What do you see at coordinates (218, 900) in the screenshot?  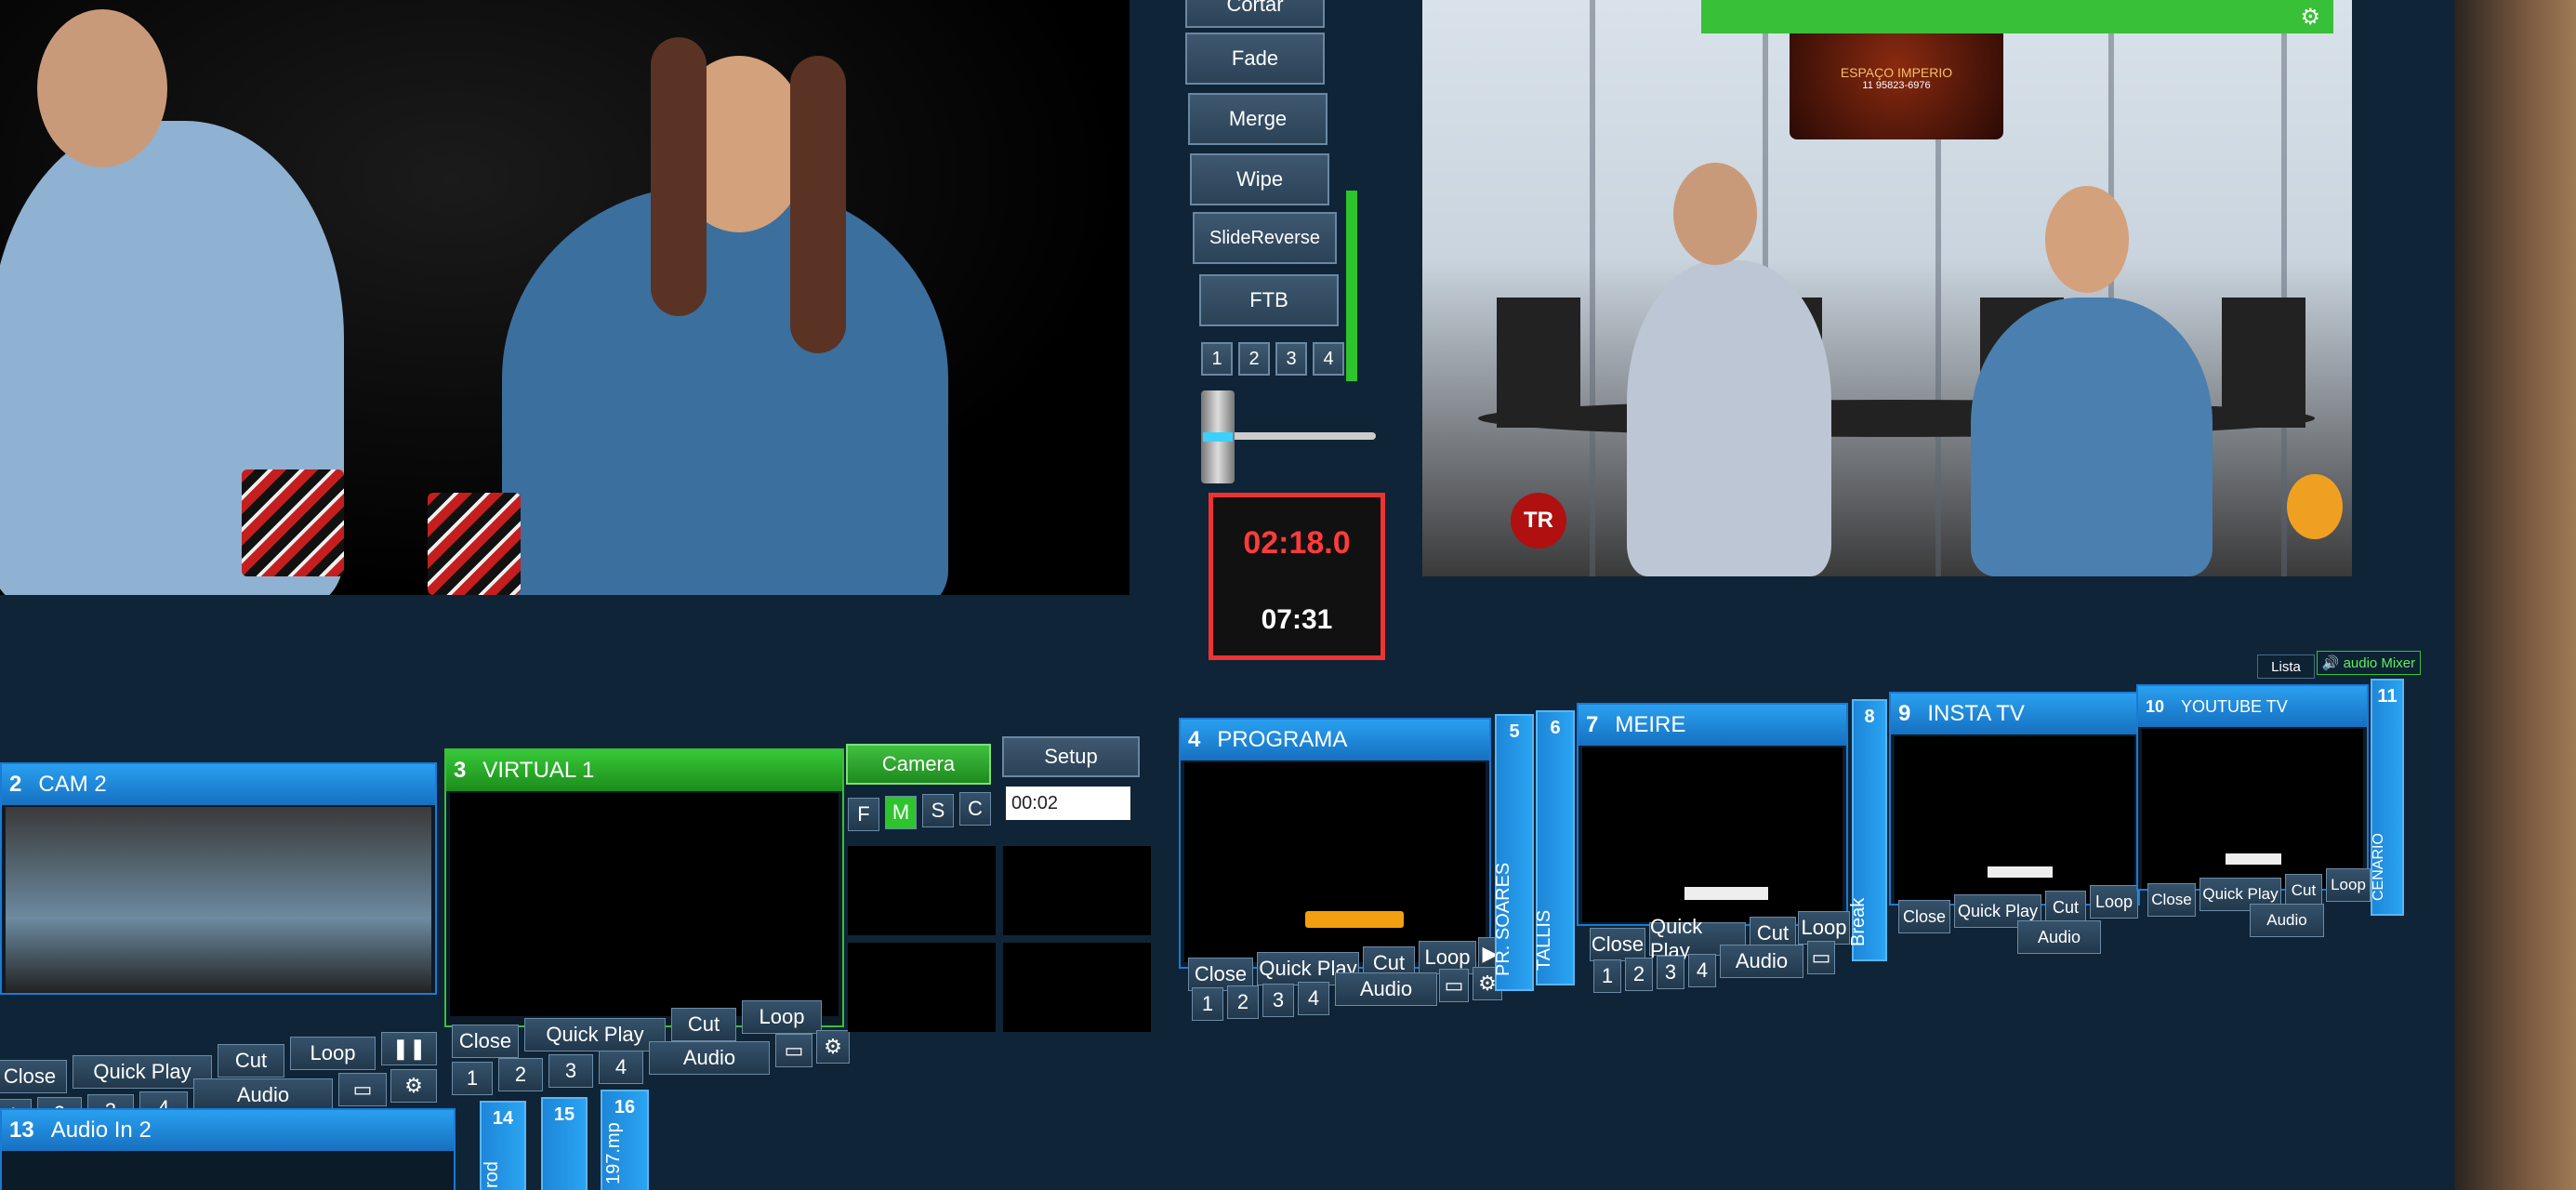 I see `input-cam2-thumb` at bounding box center [218, 900].